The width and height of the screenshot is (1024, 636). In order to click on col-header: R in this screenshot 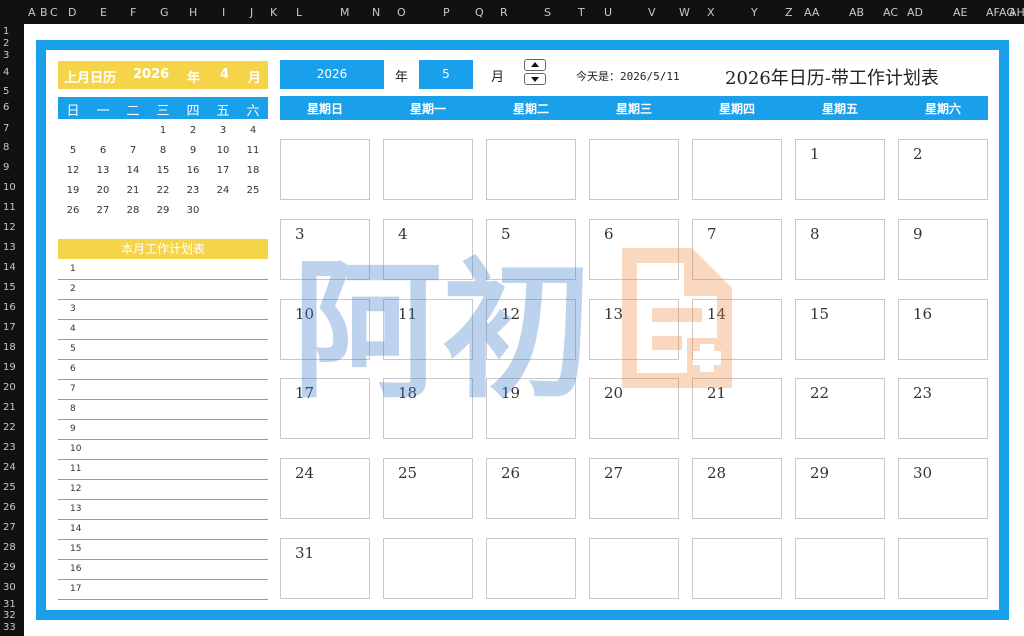, I will do `click(504, 12)`.